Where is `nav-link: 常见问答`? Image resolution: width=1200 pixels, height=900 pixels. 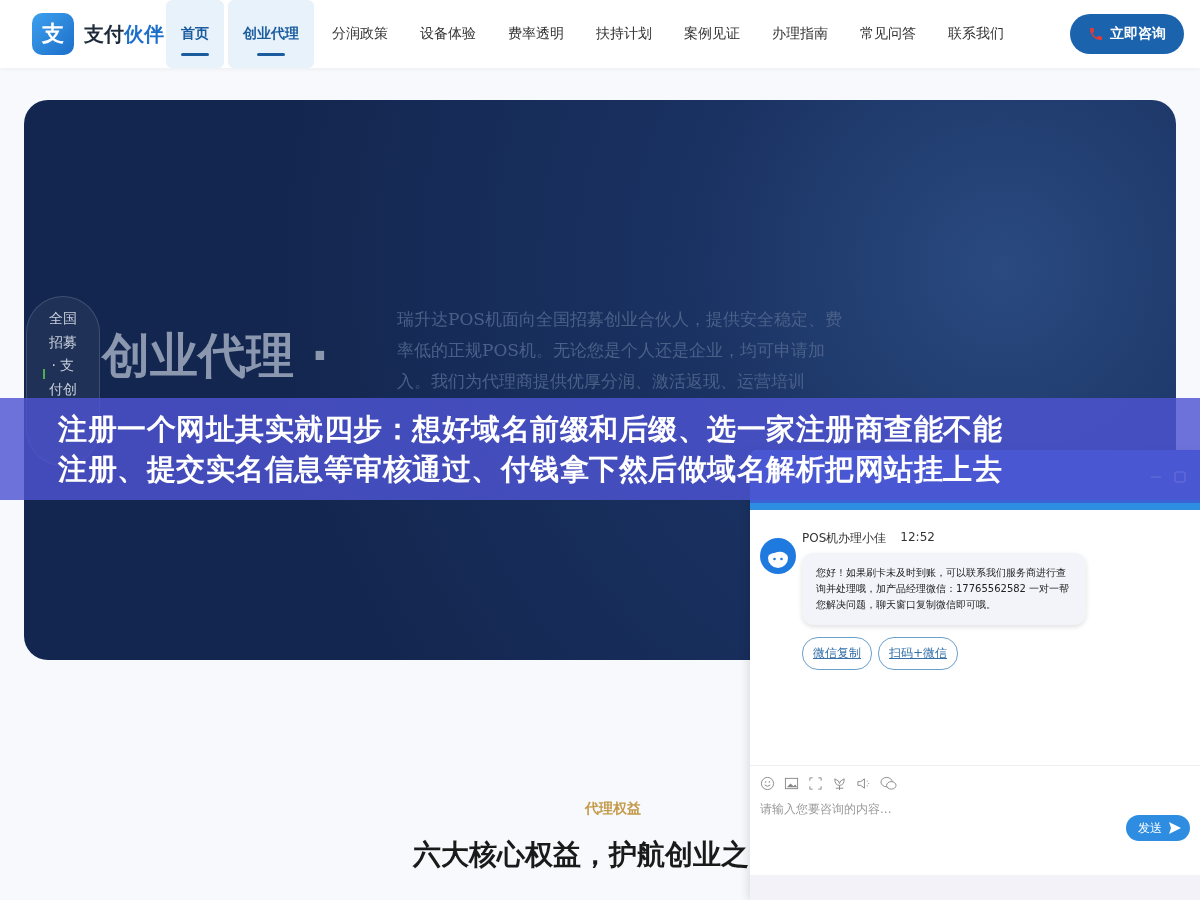 nav-link: 常见问答 is located at coordinates (888, 34).